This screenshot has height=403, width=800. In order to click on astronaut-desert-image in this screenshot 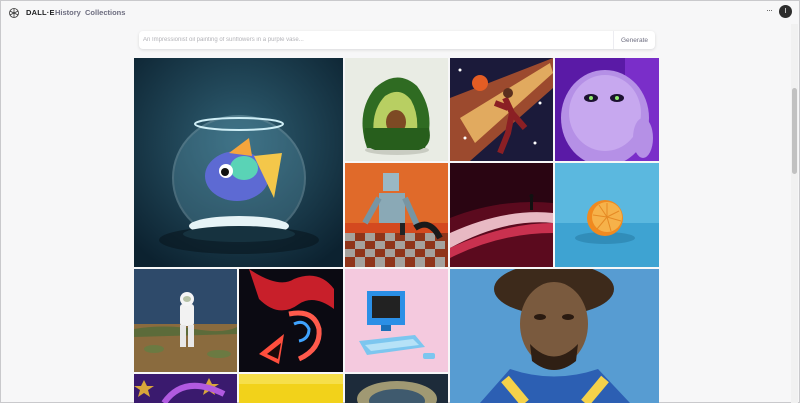, I will do `click(185, 320)`.